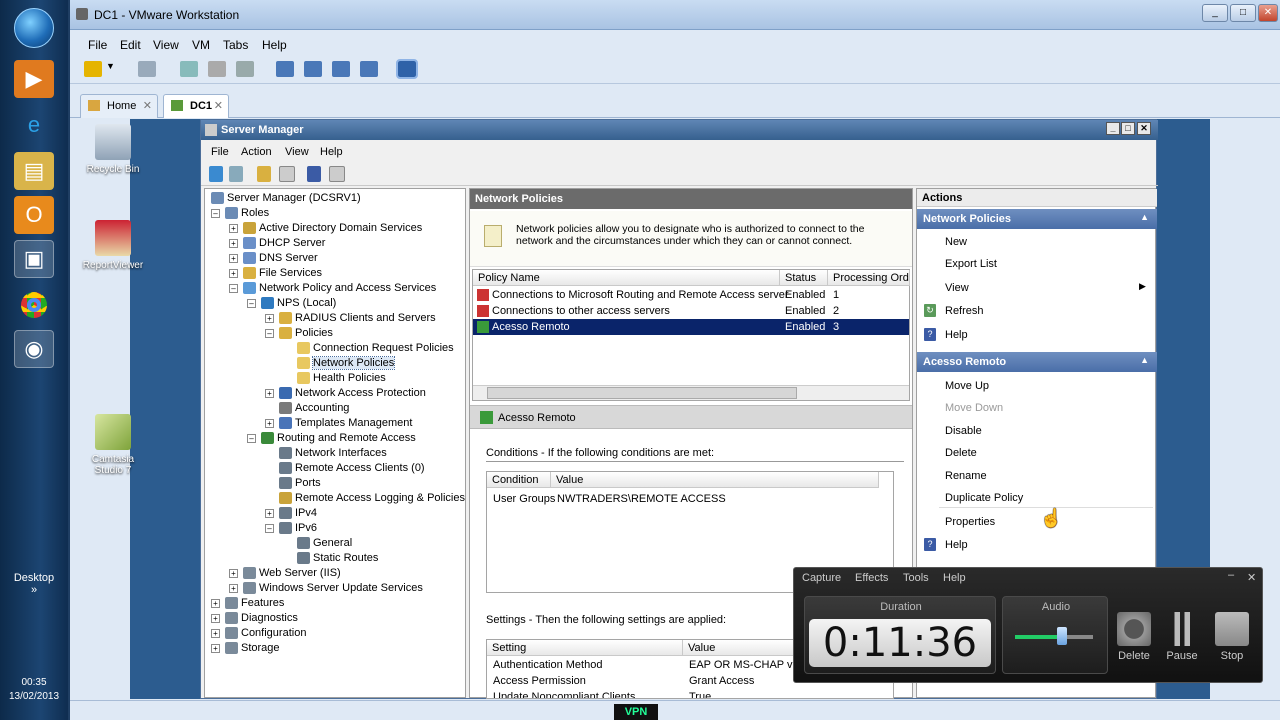 The height and width of the screenshot is (720, 1280). Describe the element at coordinates (220, 152) in the screenshot. I see `sm-menu-file: File` at that location.